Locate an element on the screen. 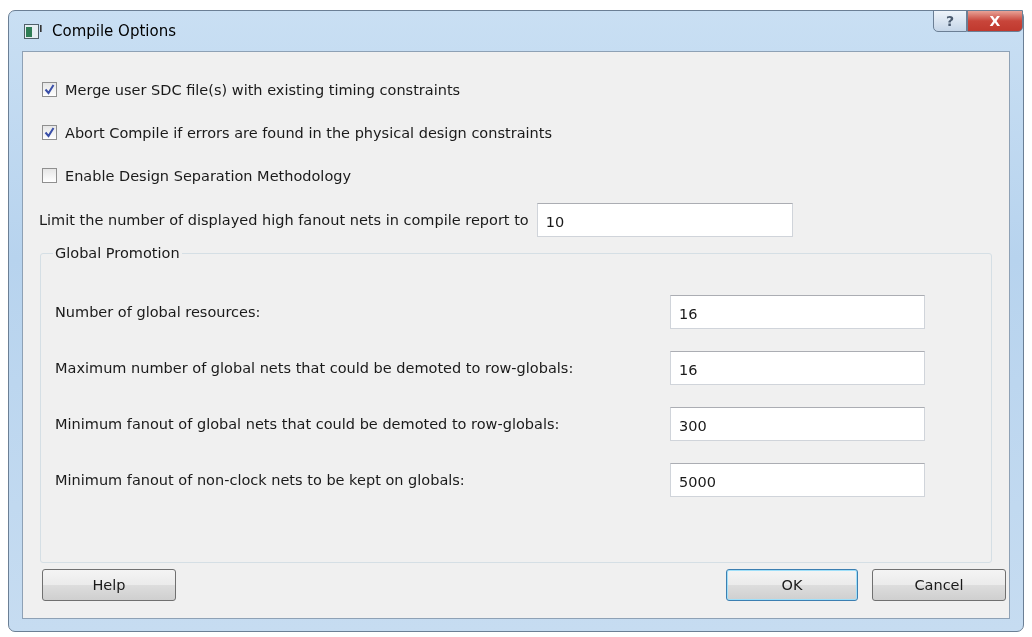  limit-label: Limit the number of displayed high fanout nets in compile report to is located at coordinates (284, 220).